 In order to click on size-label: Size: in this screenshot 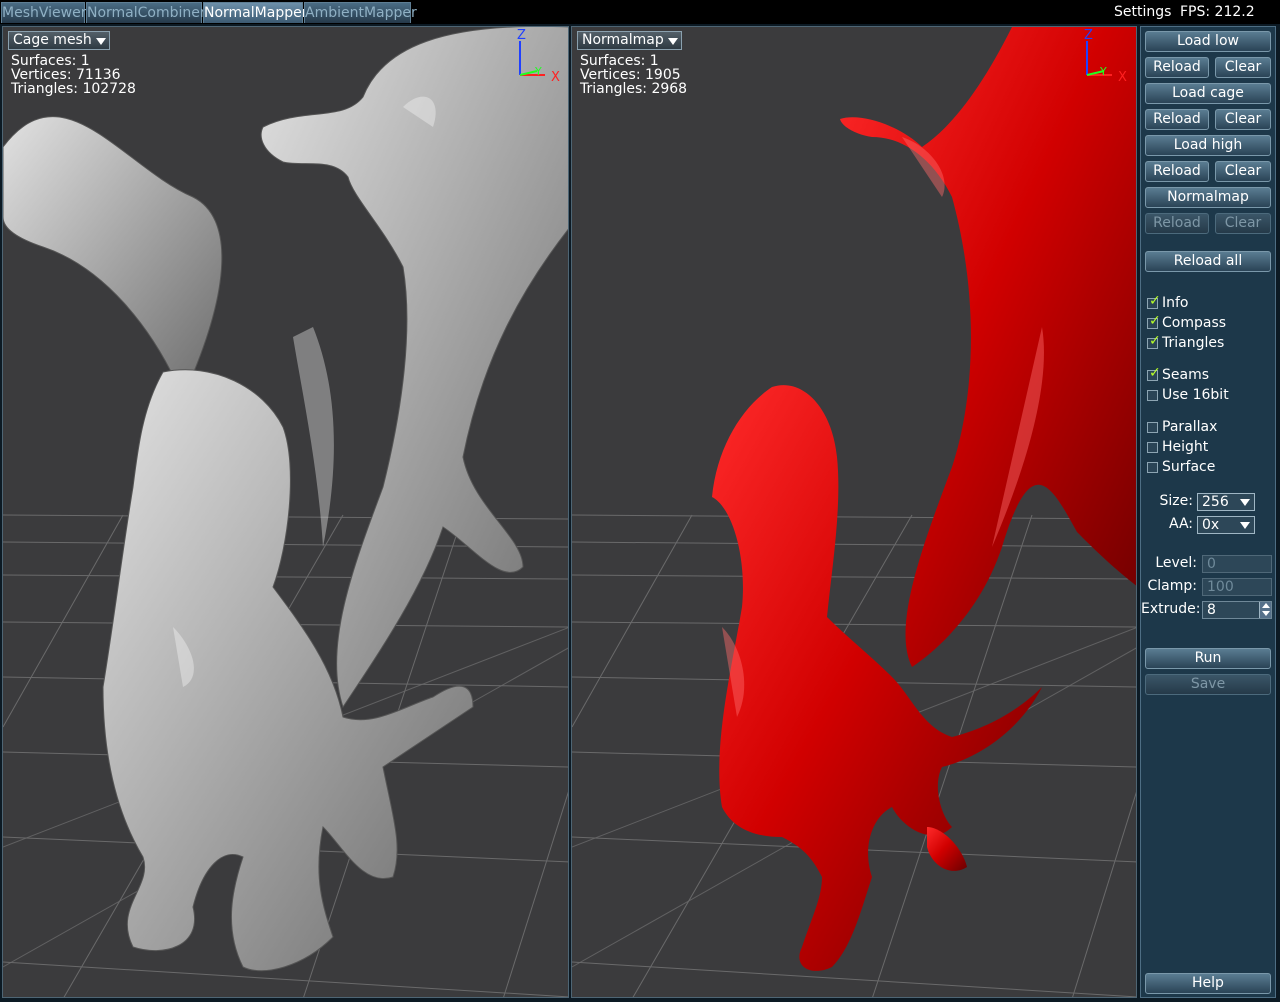, I will do `click(1176, 501)`.